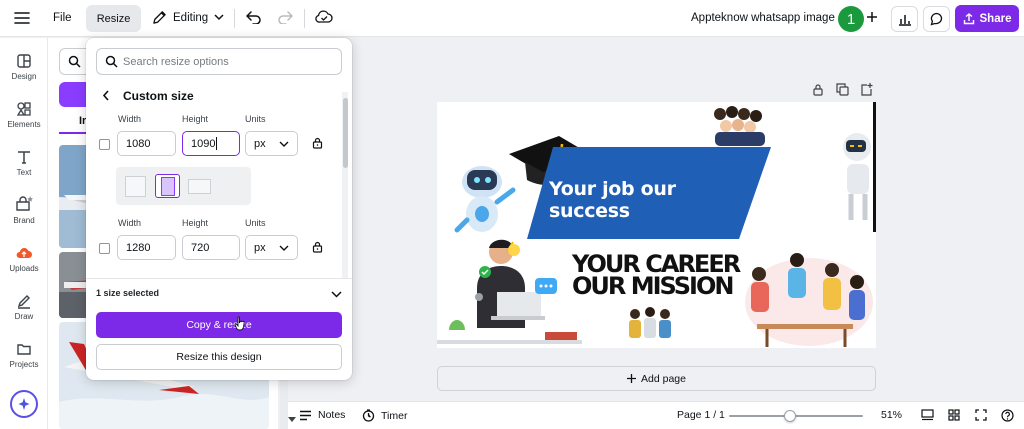 This screenshot has width=1024, height=429. I want to click on hand-cursor-icon, so click(240, 325).